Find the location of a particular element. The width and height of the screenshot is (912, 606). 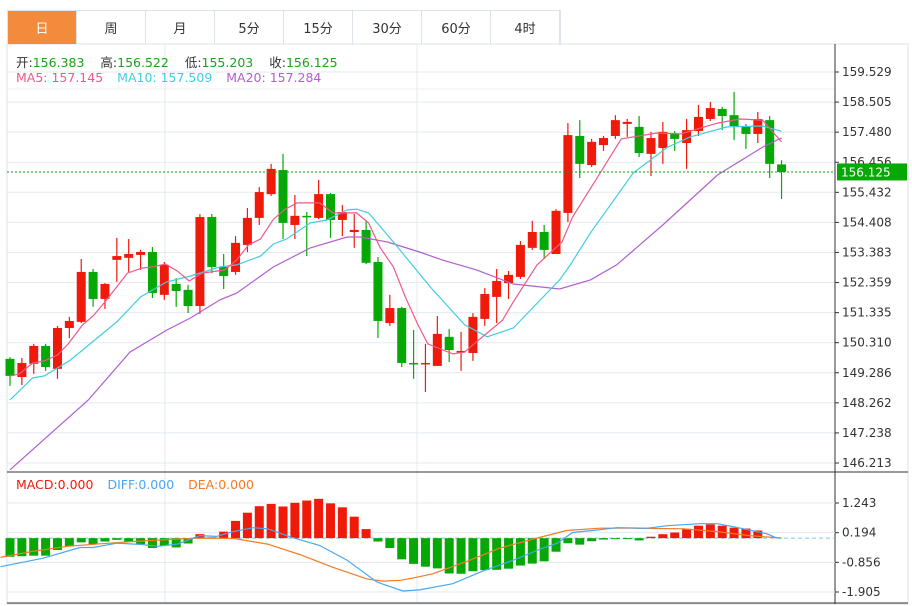

ohlc-legend: 开:156.383 高:156.522 低:155.203 收:156.125 is located at coordinates (183, 61).